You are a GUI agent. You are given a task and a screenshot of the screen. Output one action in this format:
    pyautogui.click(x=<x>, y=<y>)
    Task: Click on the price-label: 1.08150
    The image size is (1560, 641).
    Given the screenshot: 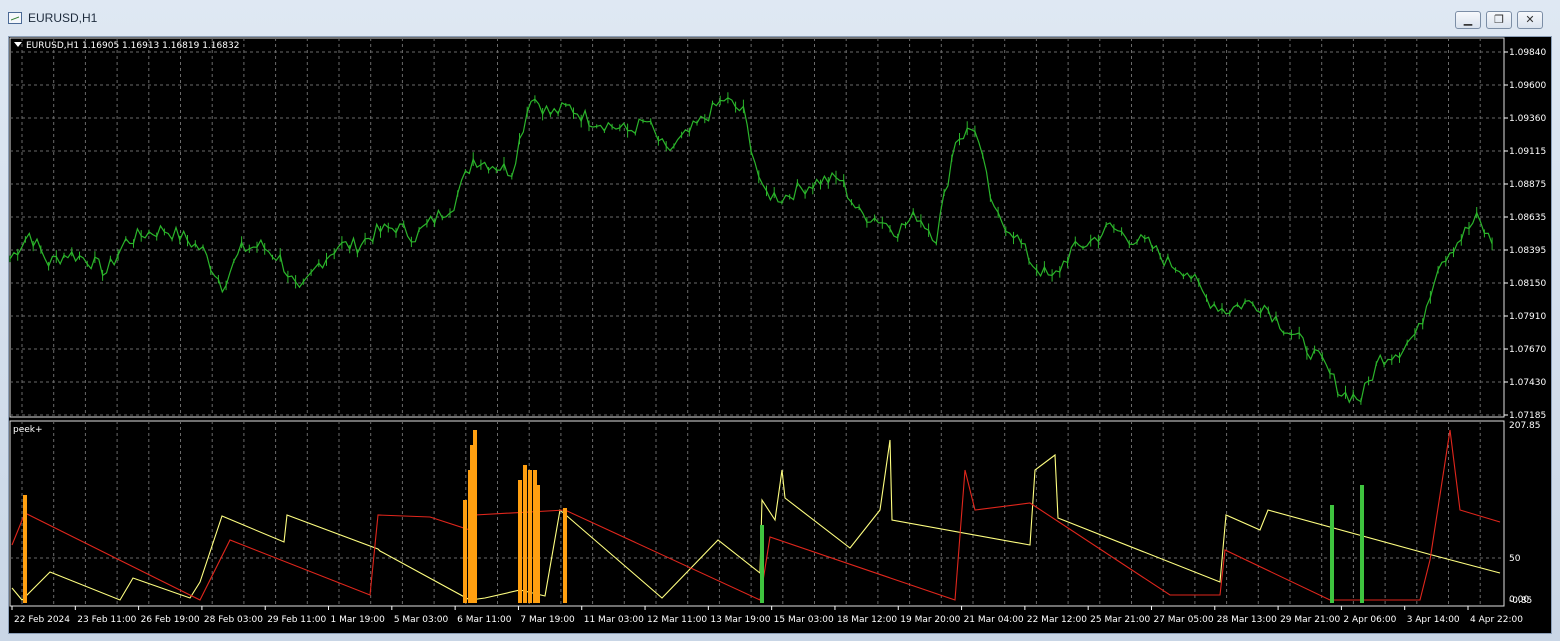 What is the action you would take?
    pyautogui.click(x=1527, y=284)
    